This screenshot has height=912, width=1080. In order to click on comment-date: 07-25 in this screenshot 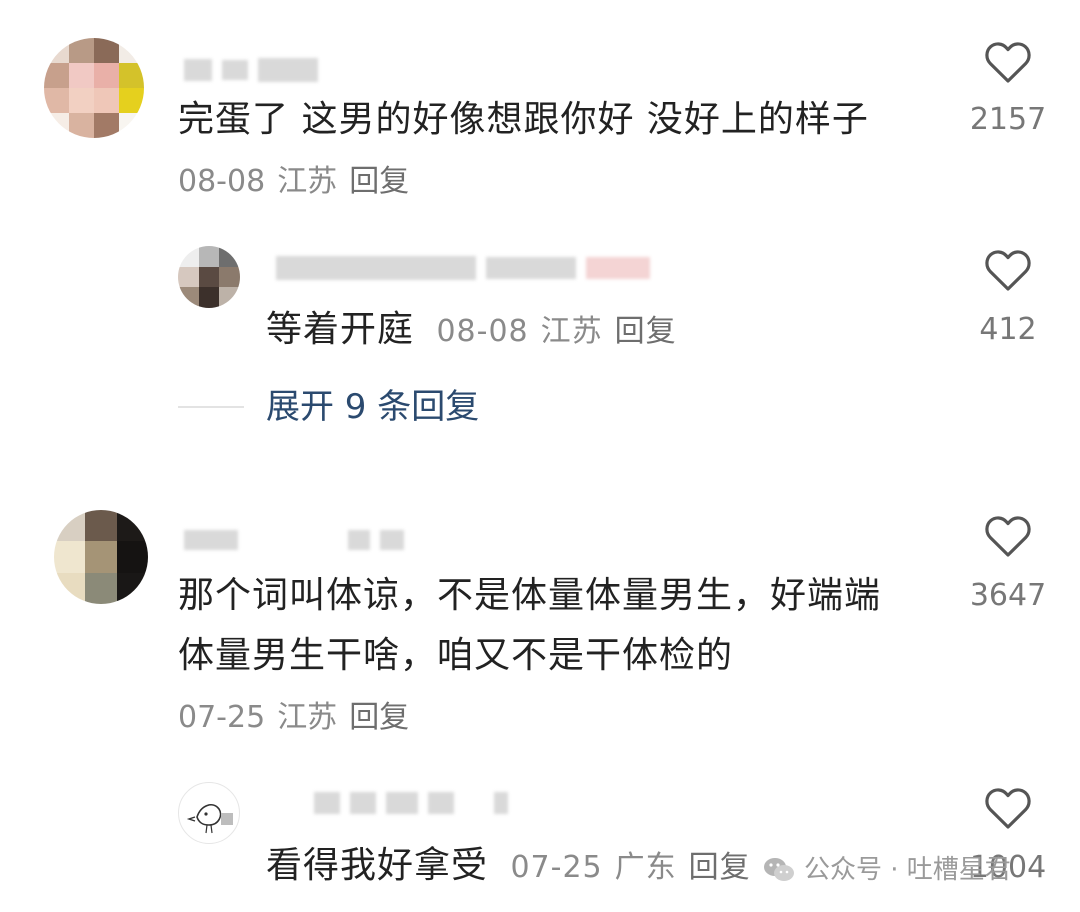, I will do `click(222, 717)`.